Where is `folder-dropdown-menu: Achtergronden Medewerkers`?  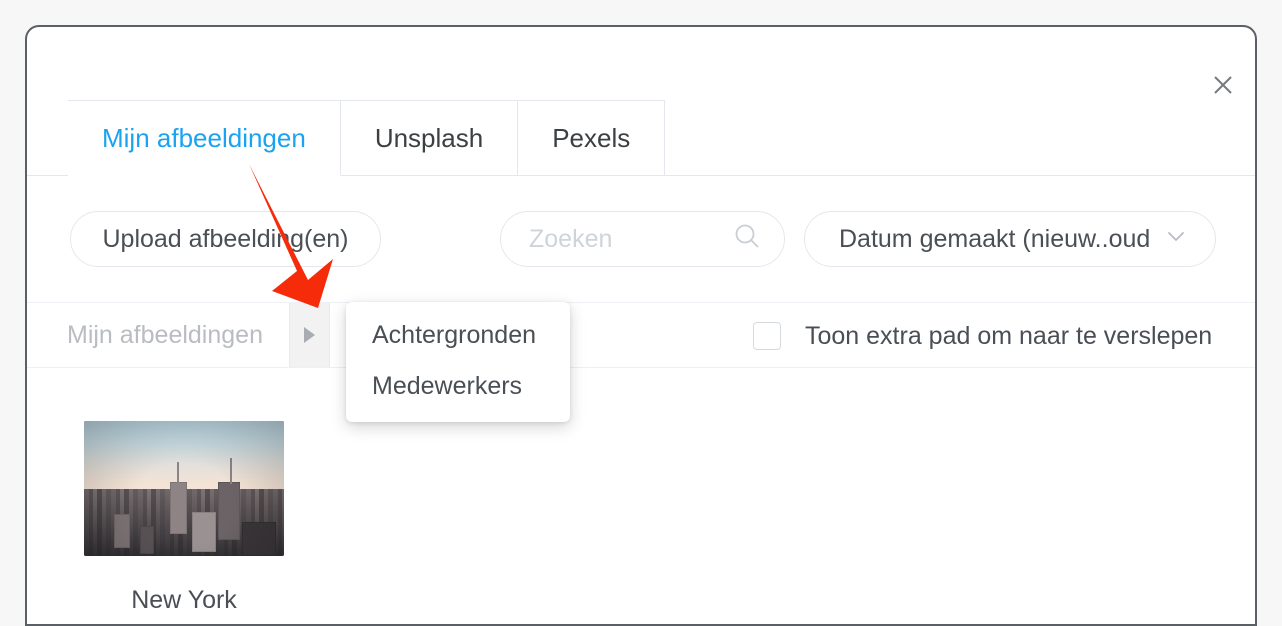 folder-dropdown-menu: Achtergronden Medewerkers is located at coordinates (458, 362).